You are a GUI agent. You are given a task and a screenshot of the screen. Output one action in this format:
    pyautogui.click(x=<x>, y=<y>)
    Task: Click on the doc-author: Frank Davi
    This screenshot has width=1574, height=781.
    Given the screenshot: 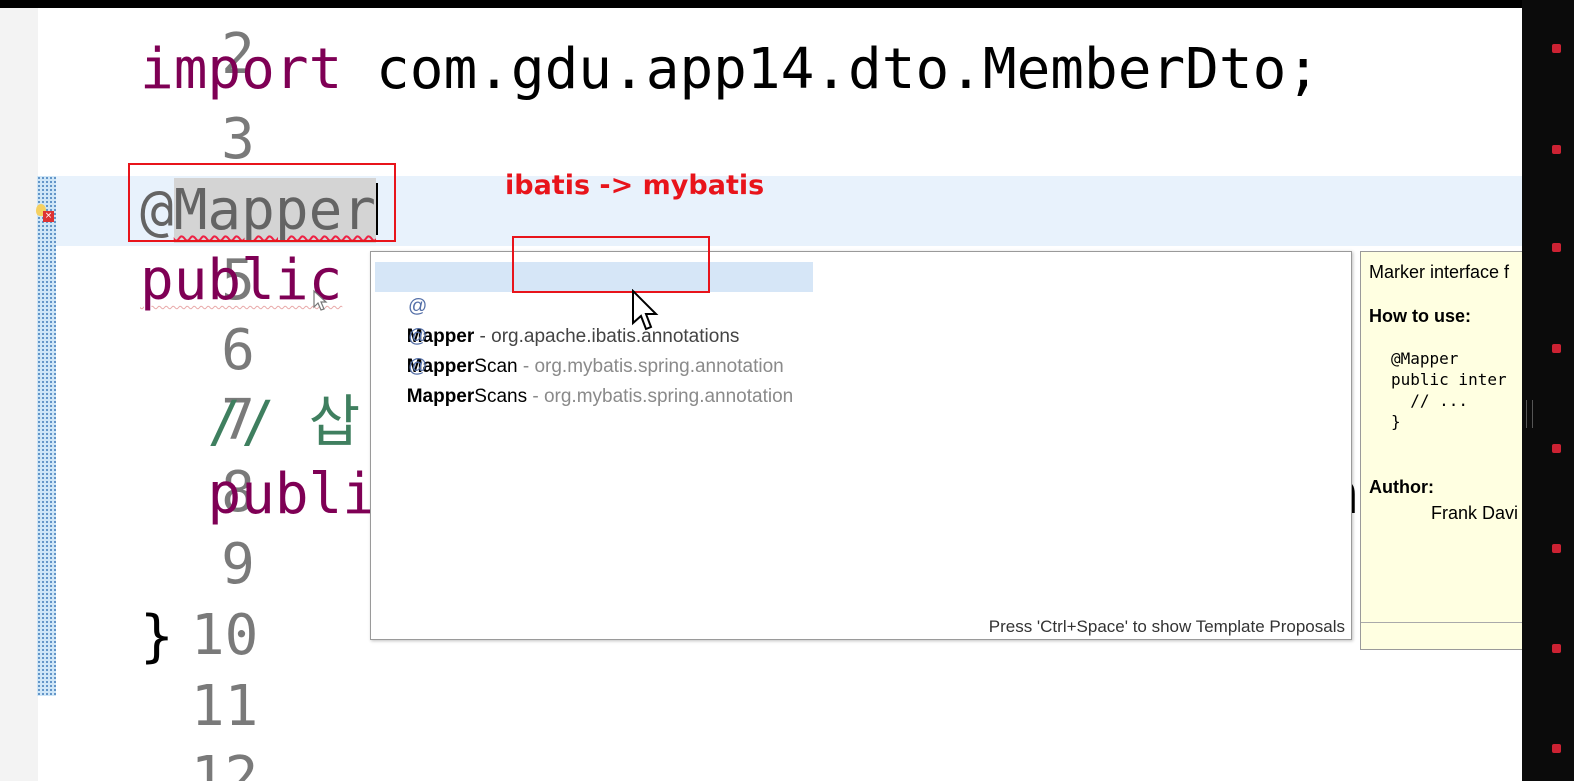 What is the action you would take?
    pyautogui.click(x=1475, y=513)
    